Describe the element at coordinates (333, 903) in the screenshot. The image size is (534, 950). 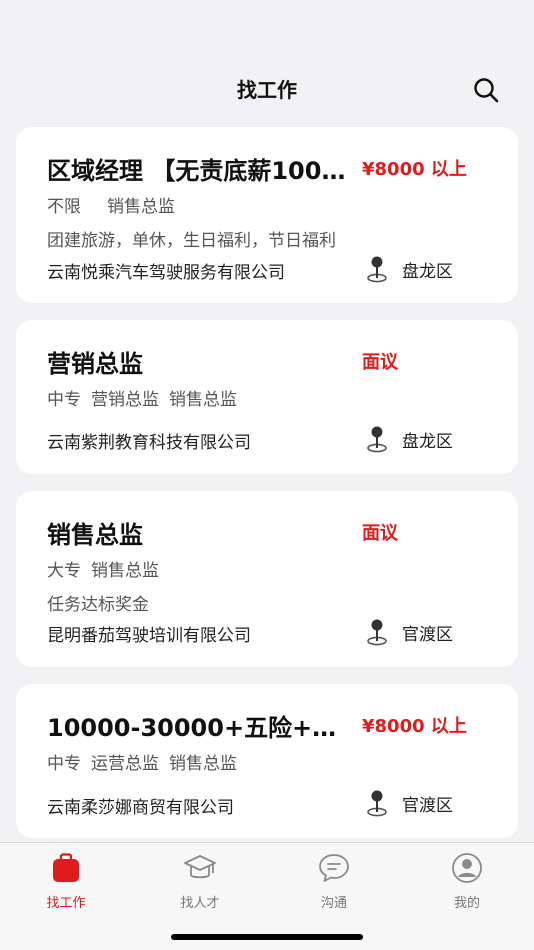
I see `tab-label: 沟通` at that location.